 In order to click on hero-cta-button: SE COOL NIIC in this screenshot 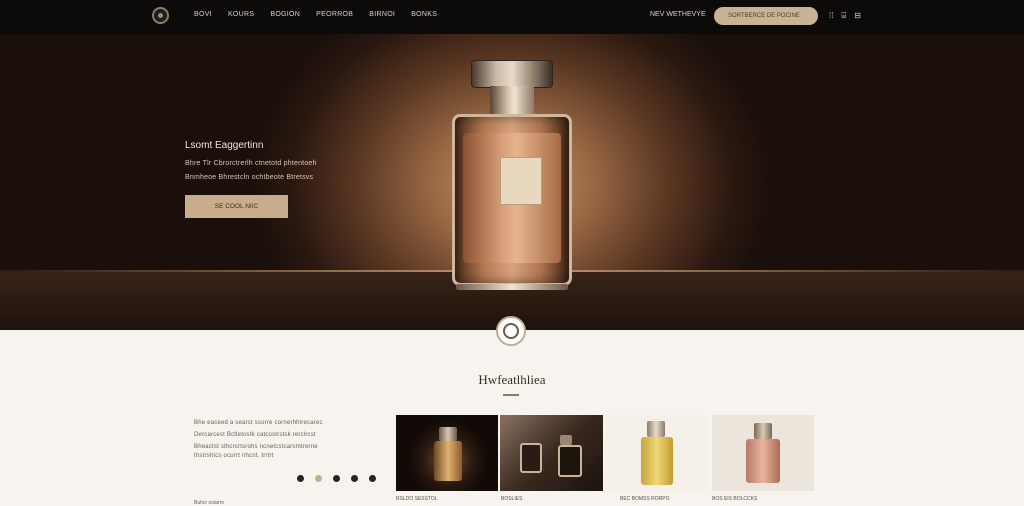, I will do `click(236, 206)`.